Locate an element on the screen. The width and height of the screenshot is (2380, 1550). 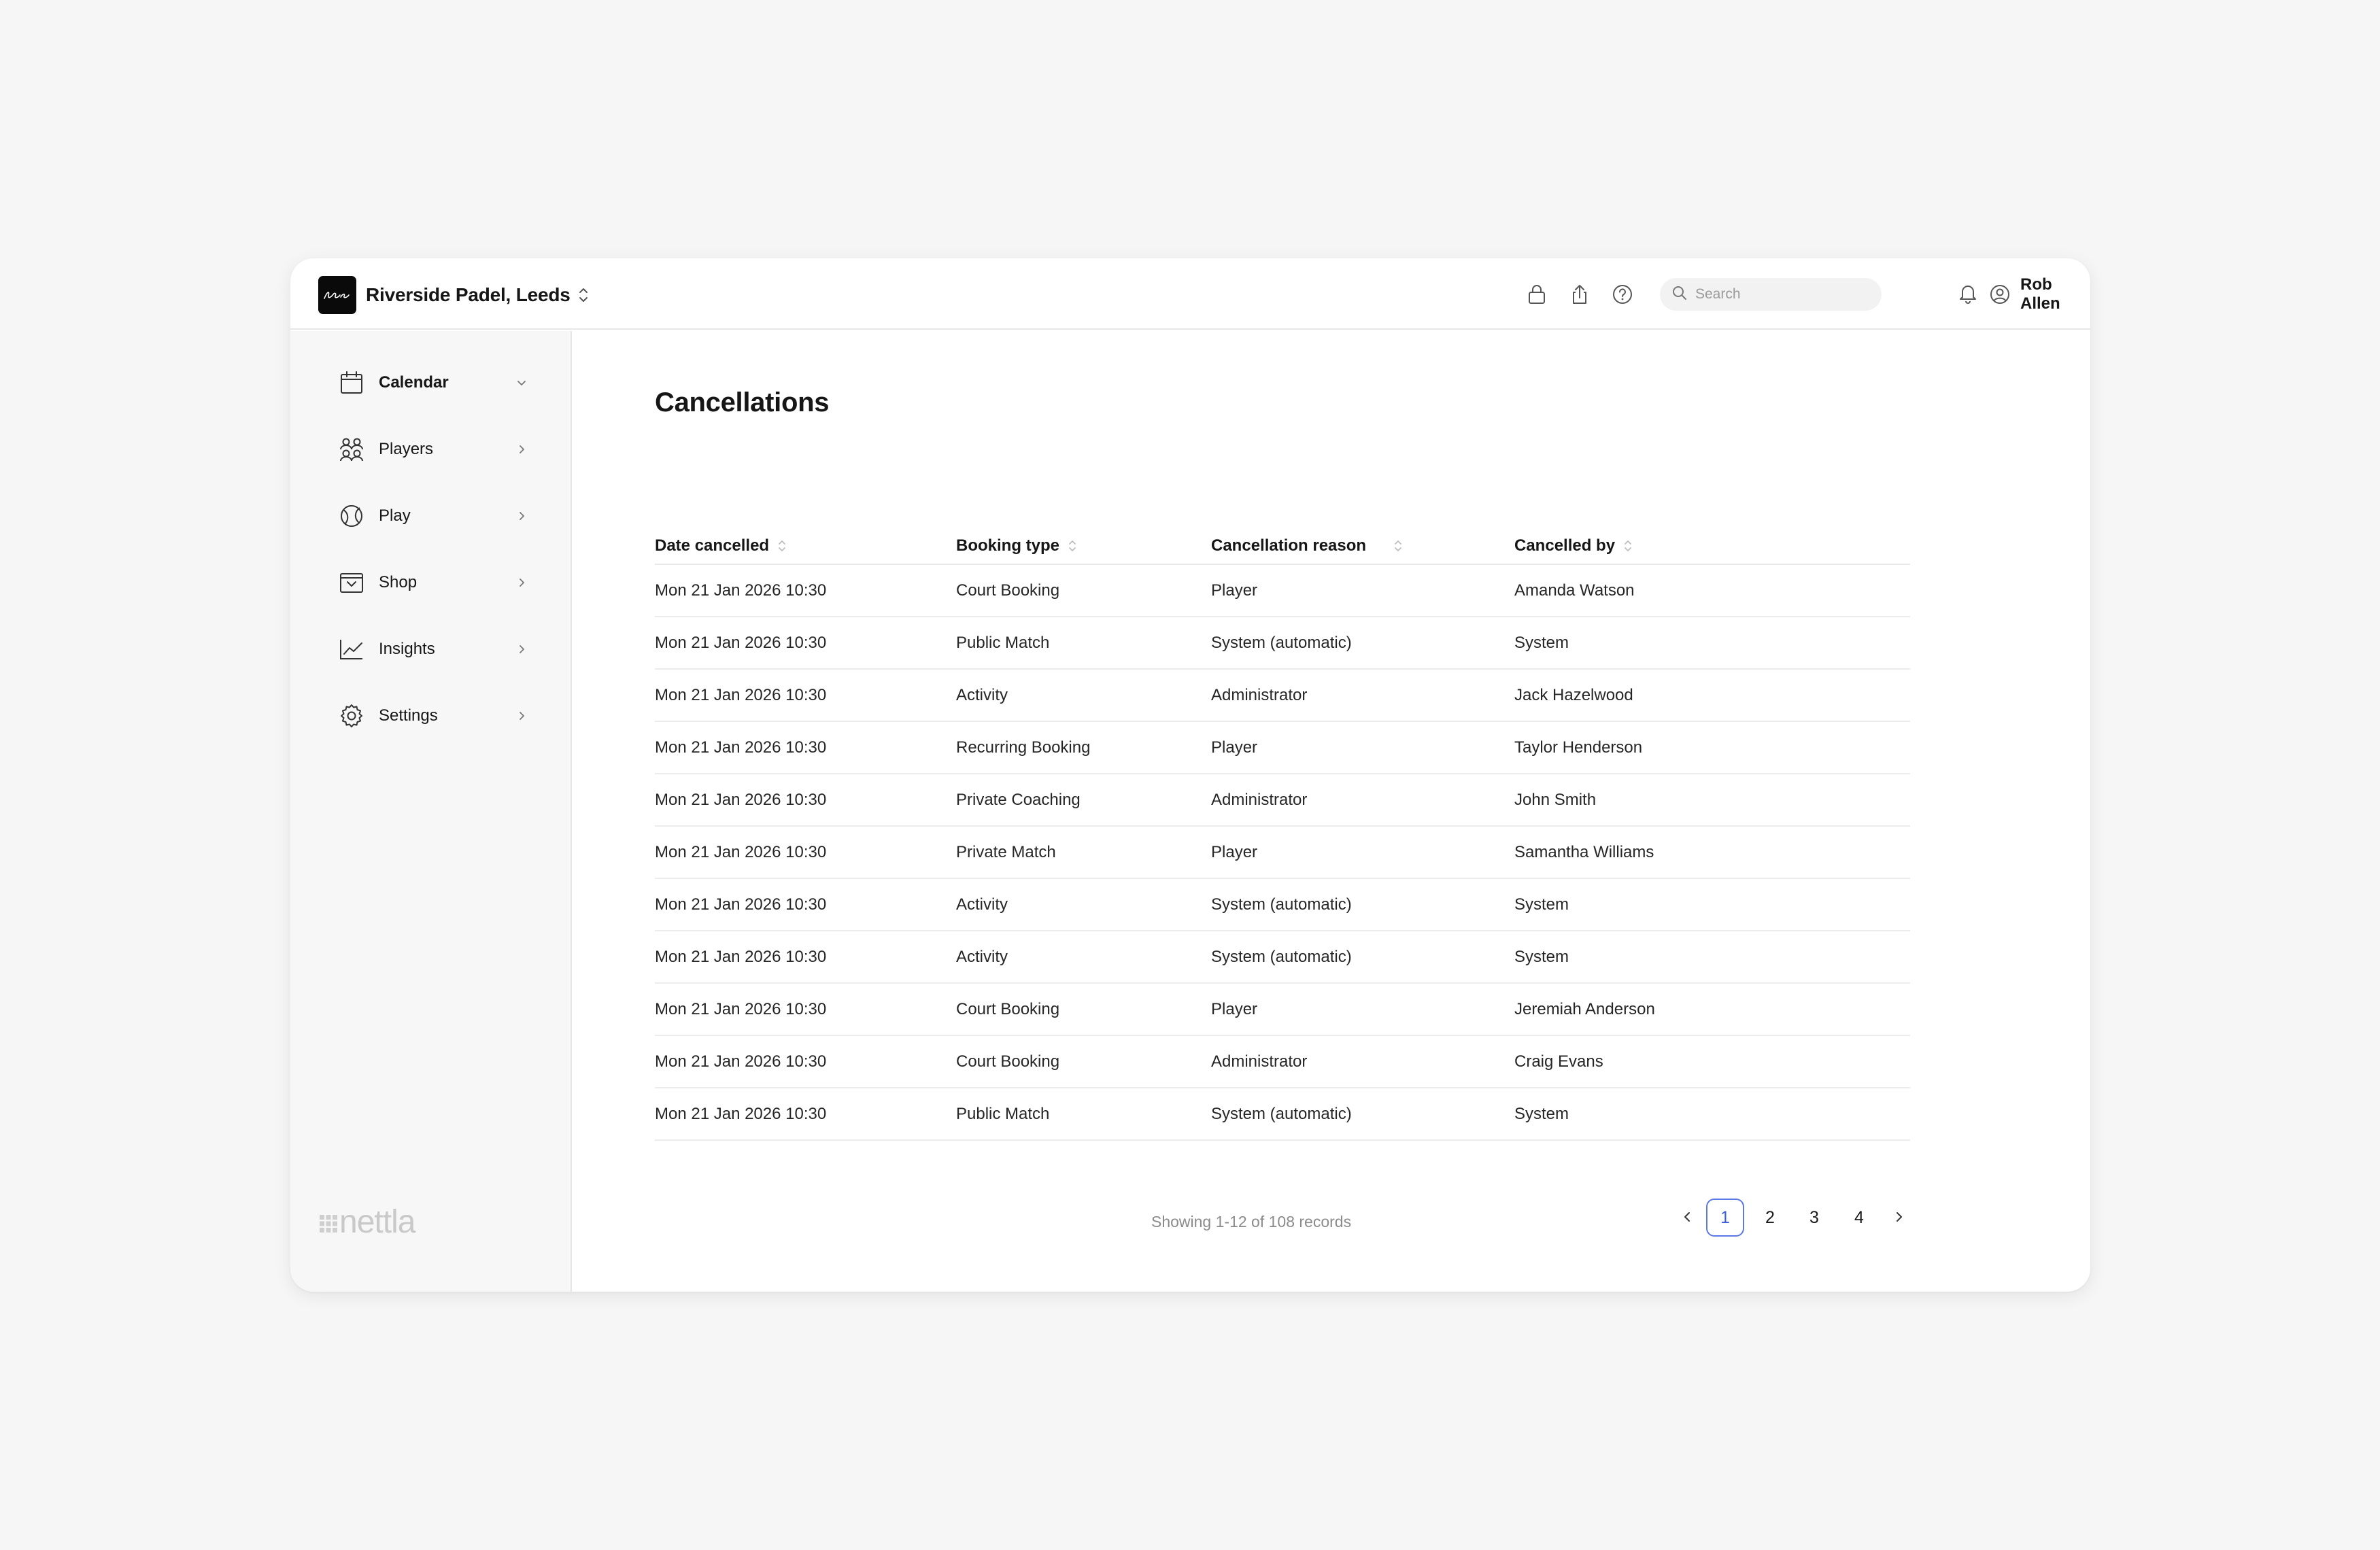
share-icon is located at coordinates (1580, 294).